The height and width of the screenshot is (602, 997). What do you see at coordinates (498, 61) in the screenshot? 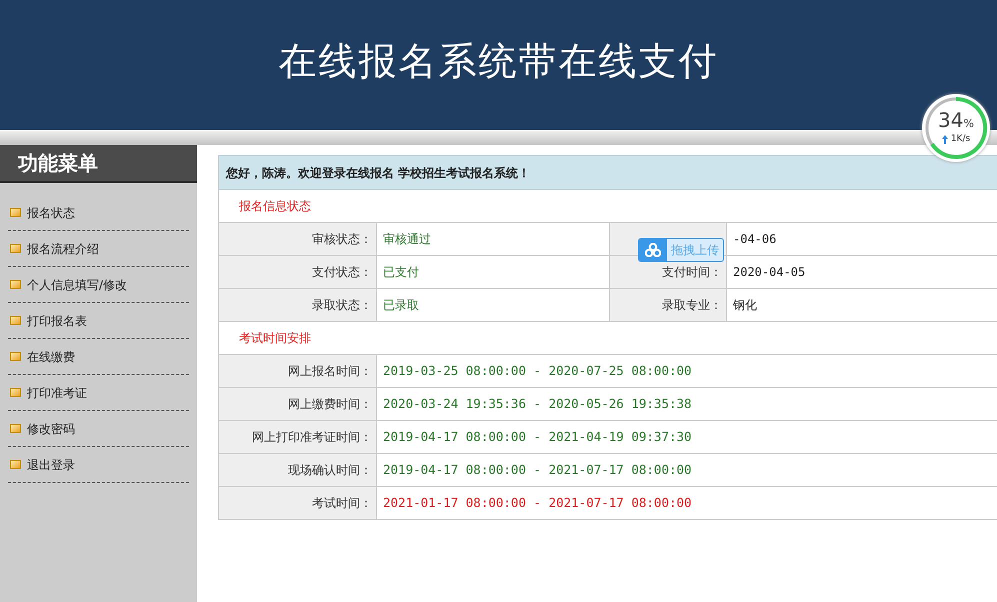
I see `page-title: 在线报名系统带在线支付` at bounding box center [498, 61].